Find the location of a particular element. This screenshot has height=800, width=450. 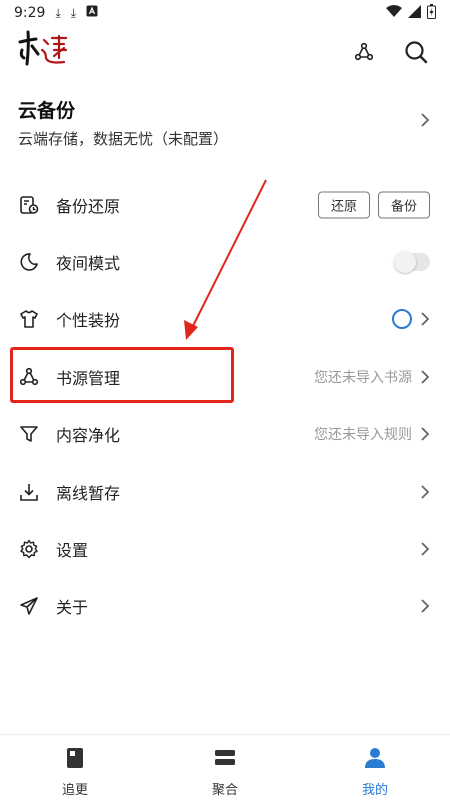

download-icon is located at coordinates (29, 492).